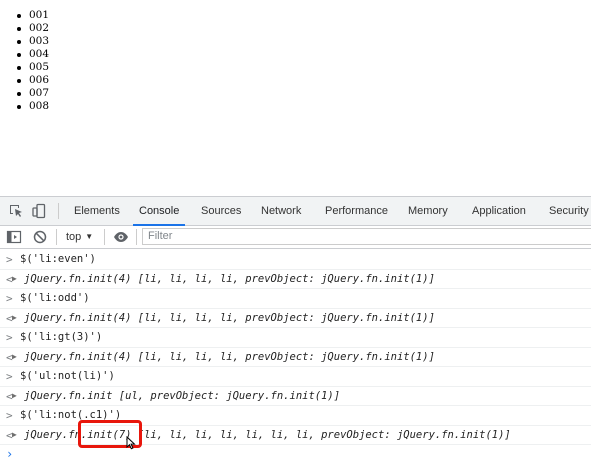  What do you see at coordinates (428, 211) in the screenshot?
I see `tab-memory: Memory` at bounding box center [428, 211].